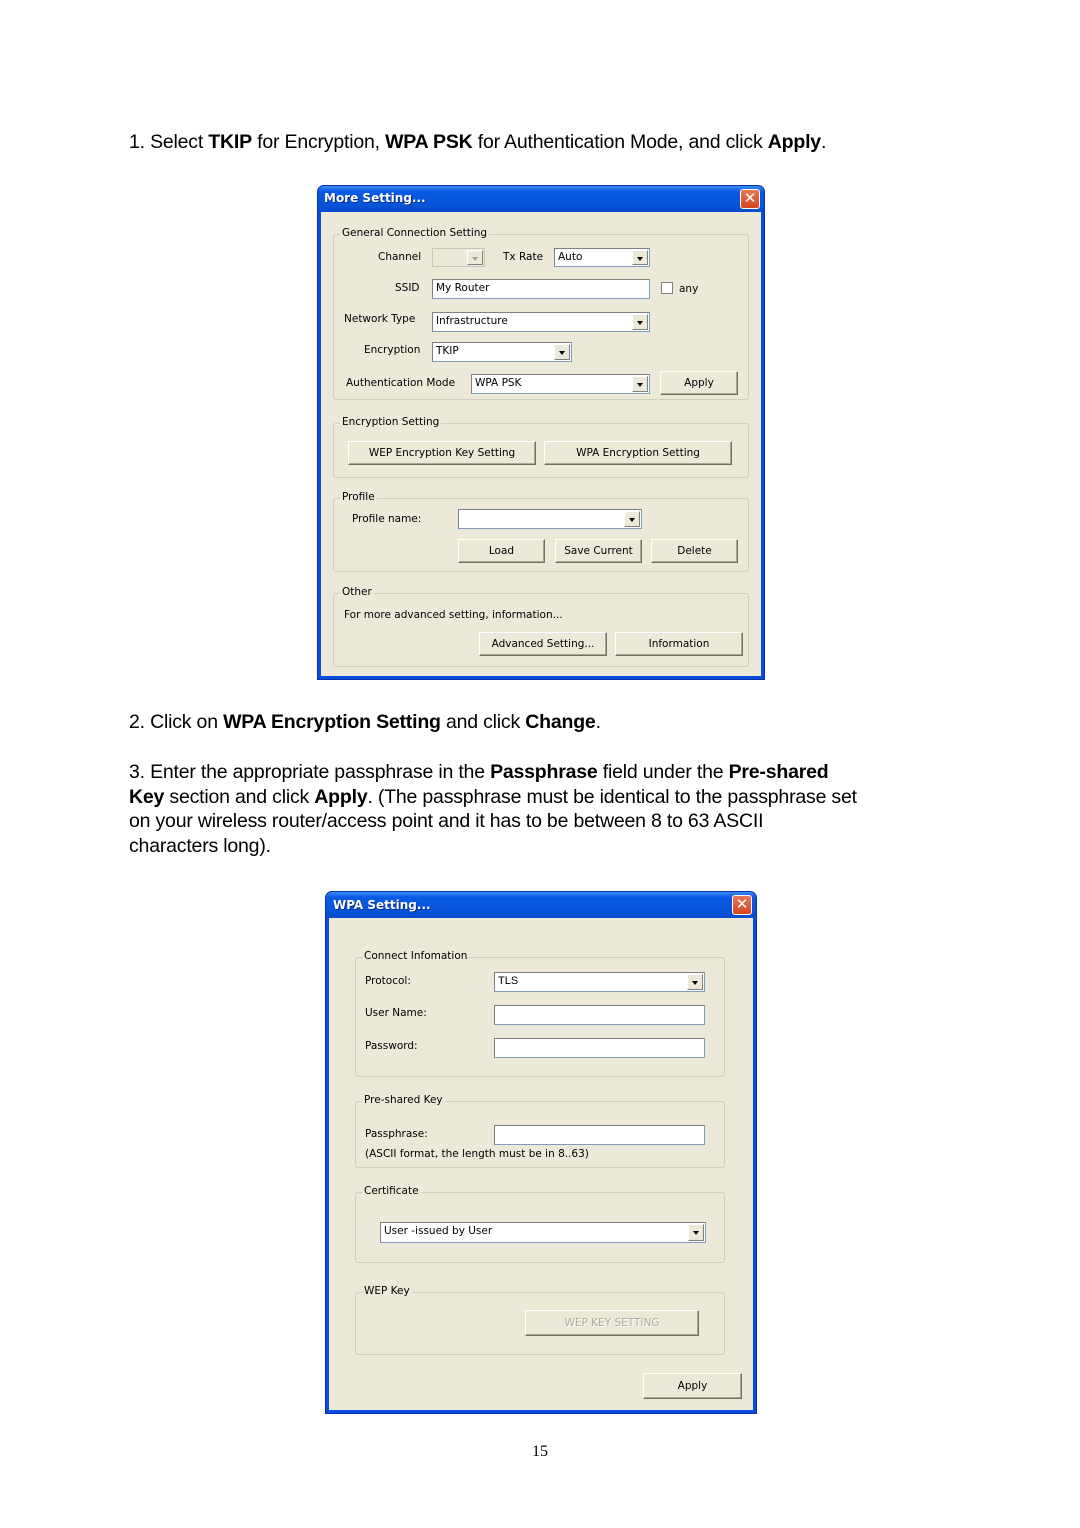 The image size is (1080, 1528). I want to click on encryption-select: TKIP, so click(502, 352).